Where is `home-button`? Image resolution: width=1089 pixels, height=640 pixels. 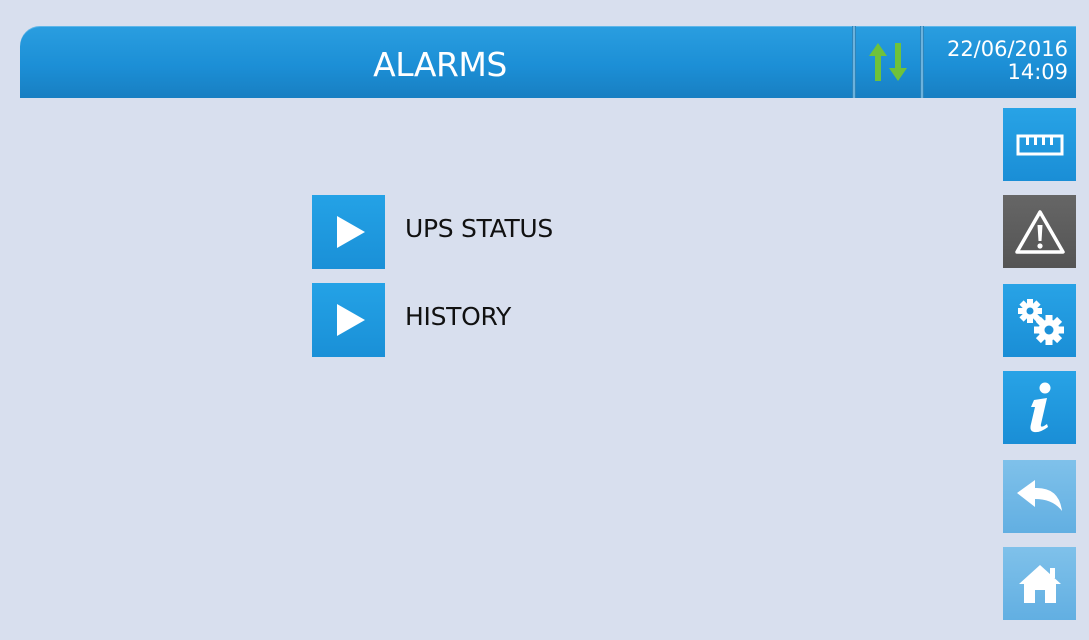 home-button is located at coordinates (1039, 583).